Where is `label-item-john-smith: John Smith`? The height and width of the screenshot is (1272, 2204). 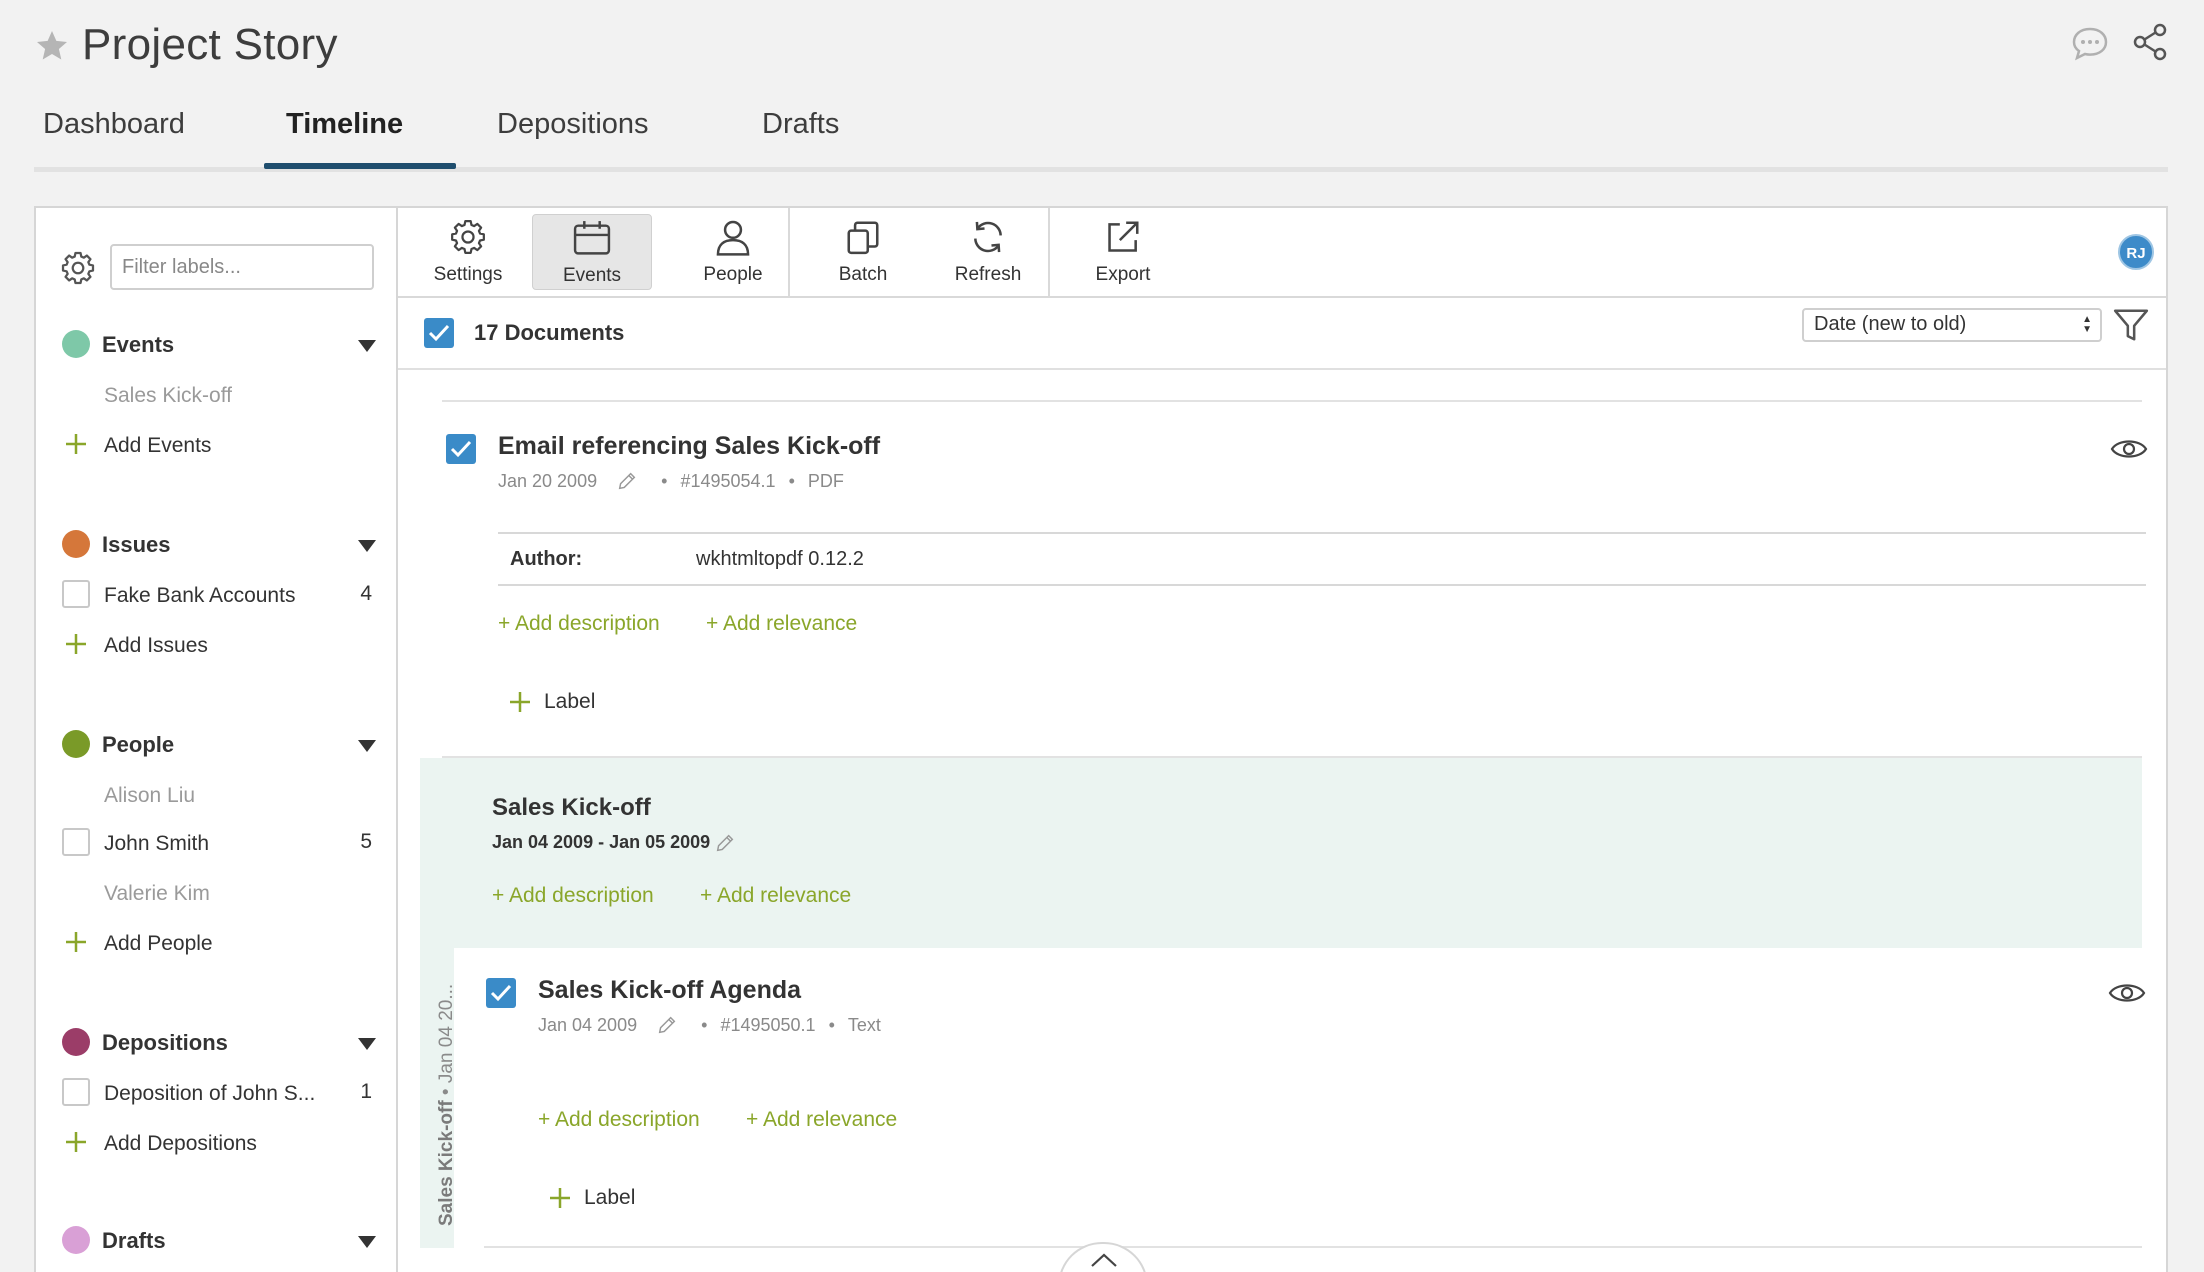
label-item-john-smith: John Smith is located at coordinates (156, 844).